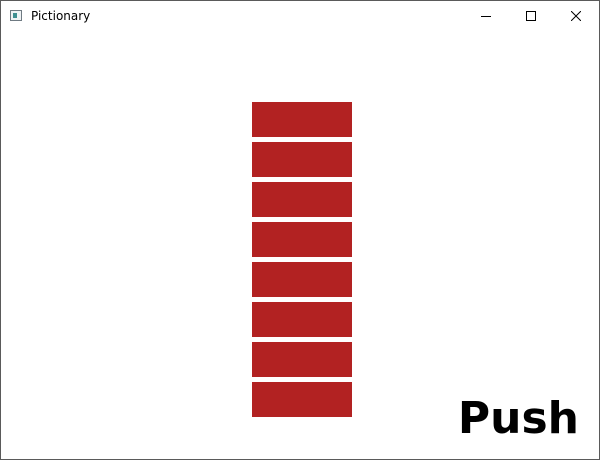  I want to click on maximize-icon, so click(531, 16).